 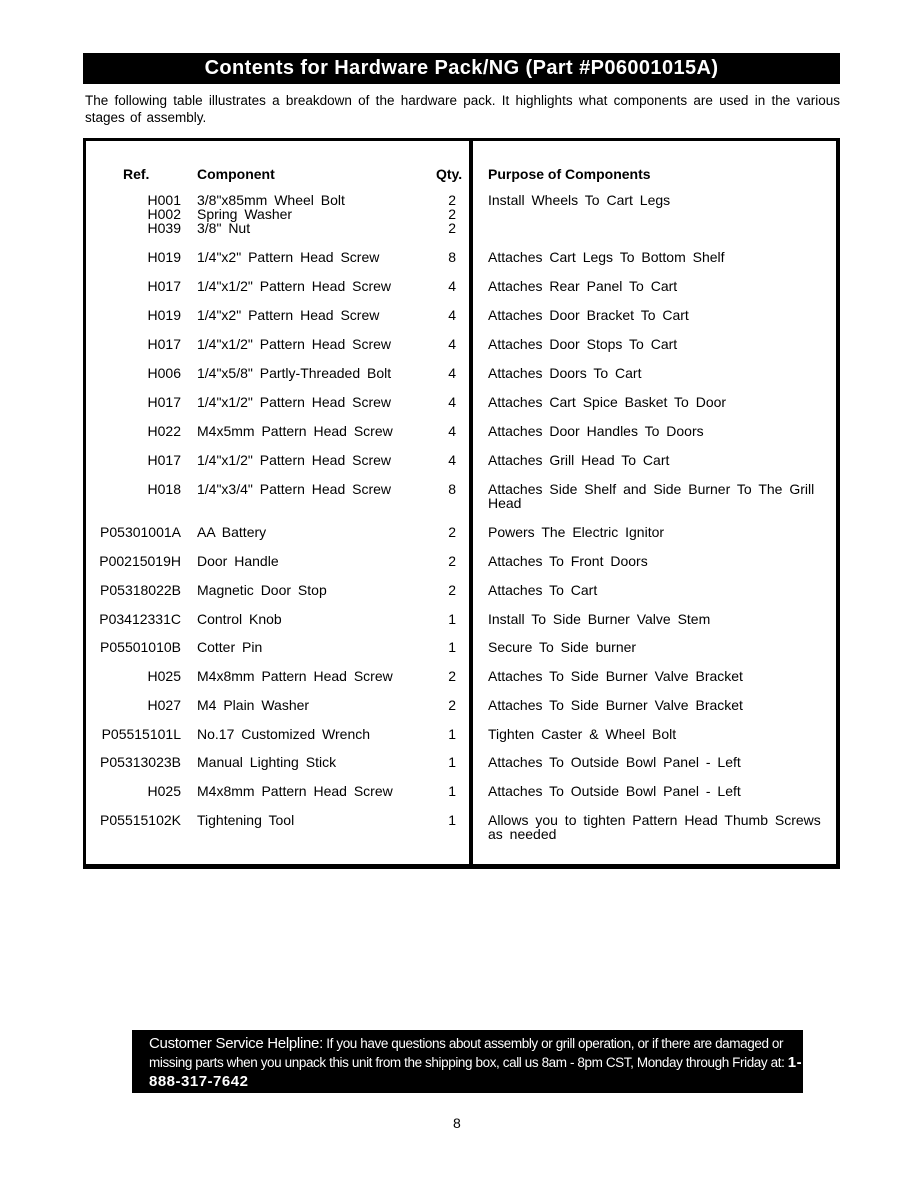 What do you see at coordinates (284, 734) in the screenshot?
I see `component-cell: No.17 Customized Wrench` at bounding box center [284, 734].